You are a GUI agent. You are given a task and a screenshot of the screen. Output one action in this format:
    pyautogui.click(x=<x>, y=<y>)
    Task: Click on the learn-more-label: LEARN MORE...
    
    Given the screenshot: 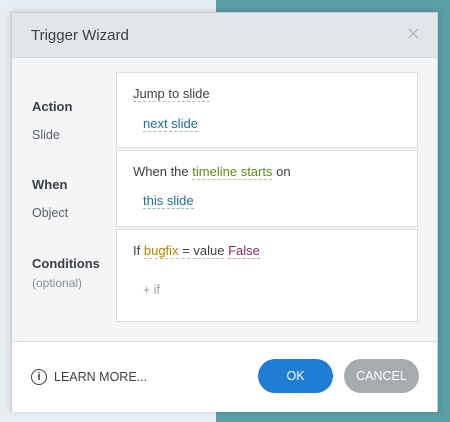 What is the action you would take?
    pyautogui.click(x=101, y=377)
    